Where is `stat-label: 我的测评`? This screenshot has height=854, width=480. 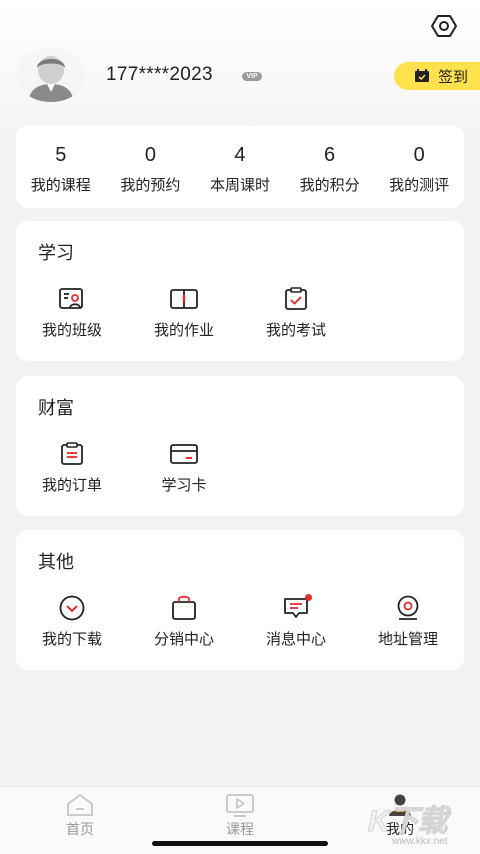 stat-label: 我的测评 is located at coordinates (419, 185).